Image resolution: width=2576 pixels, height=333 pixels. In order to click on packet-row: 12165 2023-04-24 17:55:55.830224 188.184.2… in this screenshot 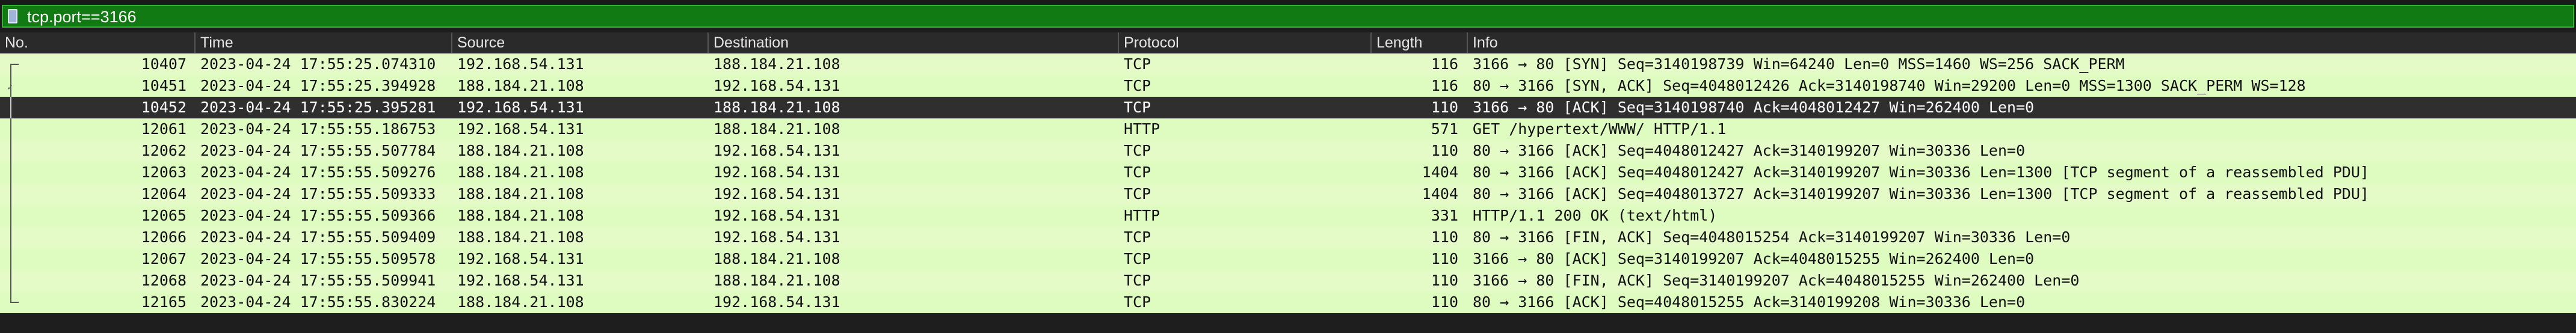, I will do `click(1288, 302)`.